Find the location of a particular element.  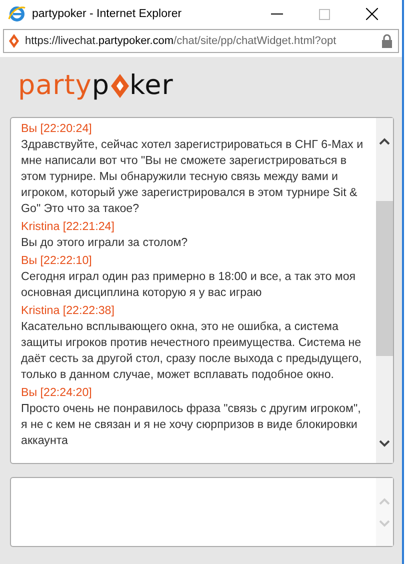

scrollbar is located at coordinates (384, 290).